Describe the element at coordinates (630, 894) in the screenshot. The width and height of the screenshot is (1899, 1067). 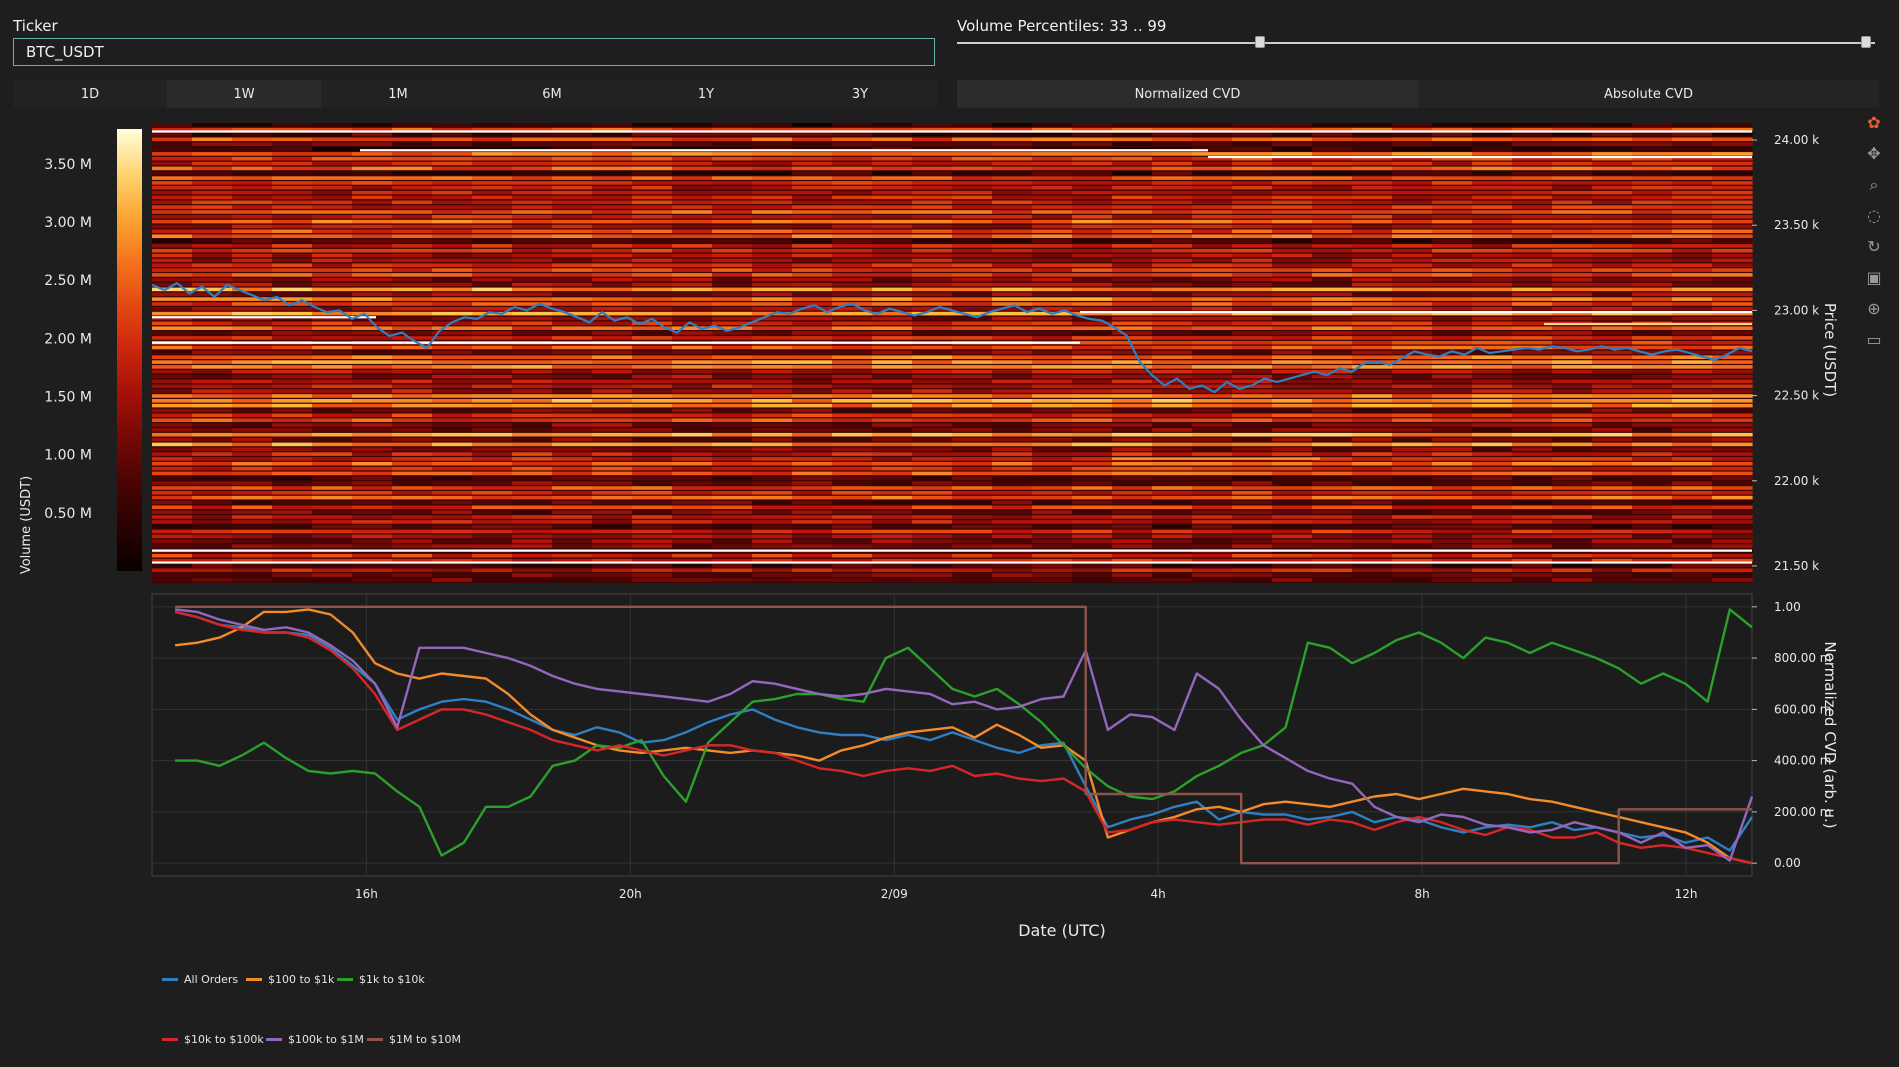
I see `time-tick-label: 20h` at that location.